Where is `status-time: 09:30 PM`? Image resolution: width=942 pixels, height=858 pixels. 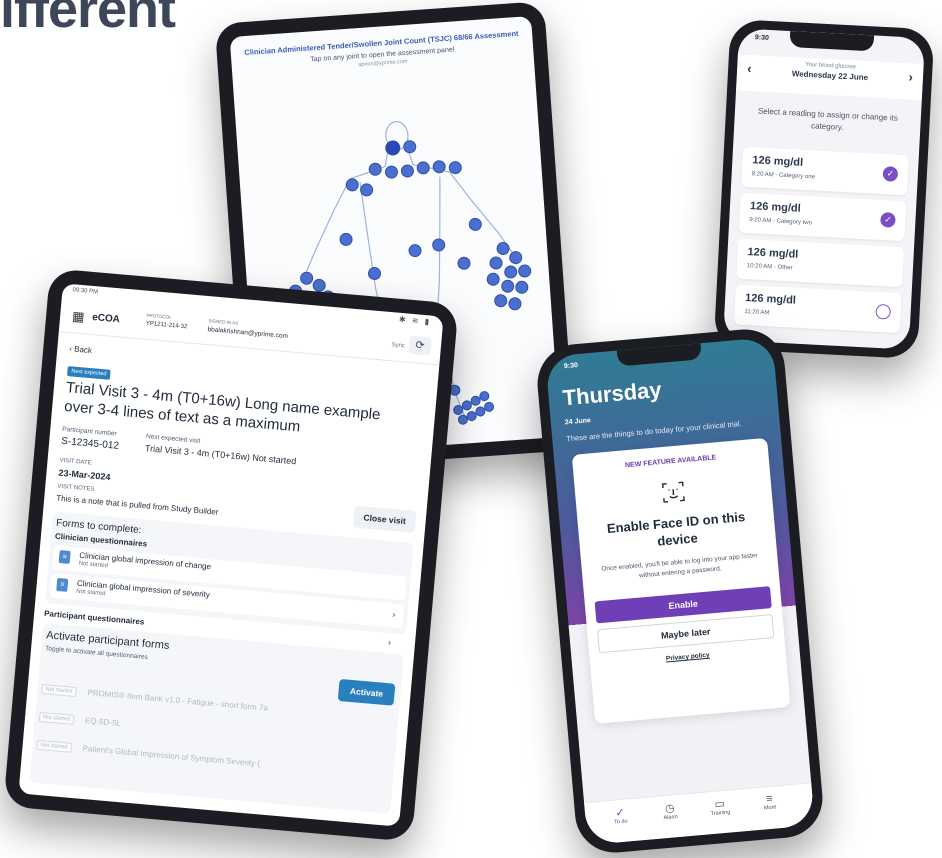 status-time: 09:30 PM is located at coordinates (85, 291).